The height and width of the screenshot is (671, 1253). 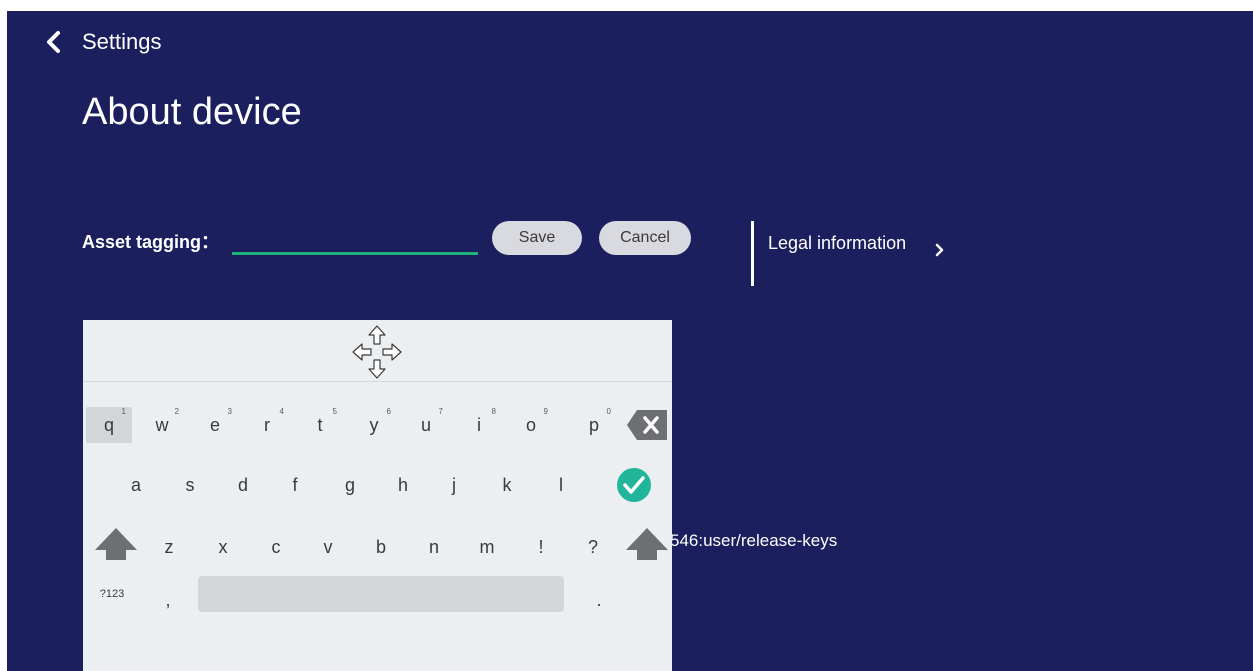 I want to click on key-k: k, so click(x=507, y=485).